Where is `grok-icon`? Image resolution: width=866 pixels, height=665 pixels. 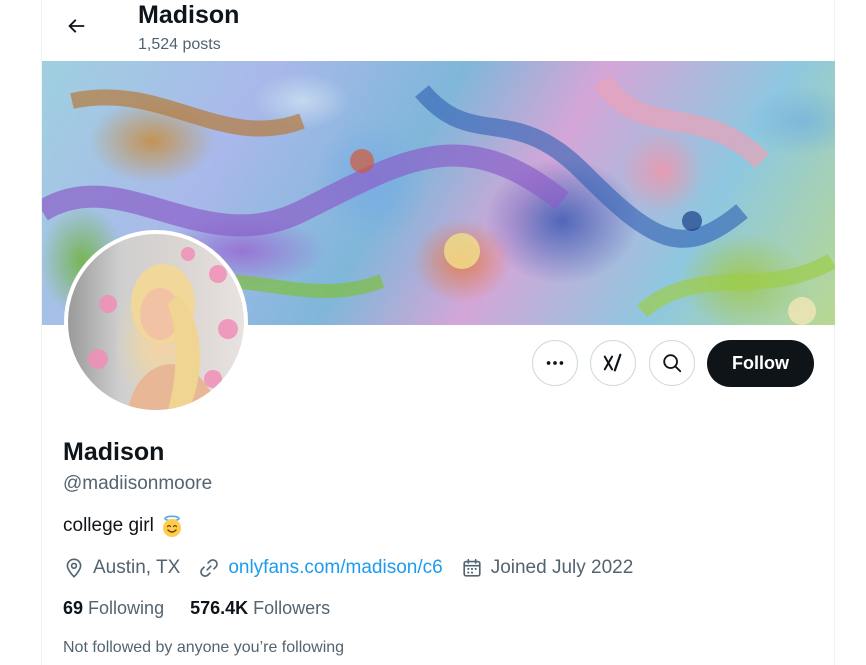 grok-icon is located at coordinates (612, 362).